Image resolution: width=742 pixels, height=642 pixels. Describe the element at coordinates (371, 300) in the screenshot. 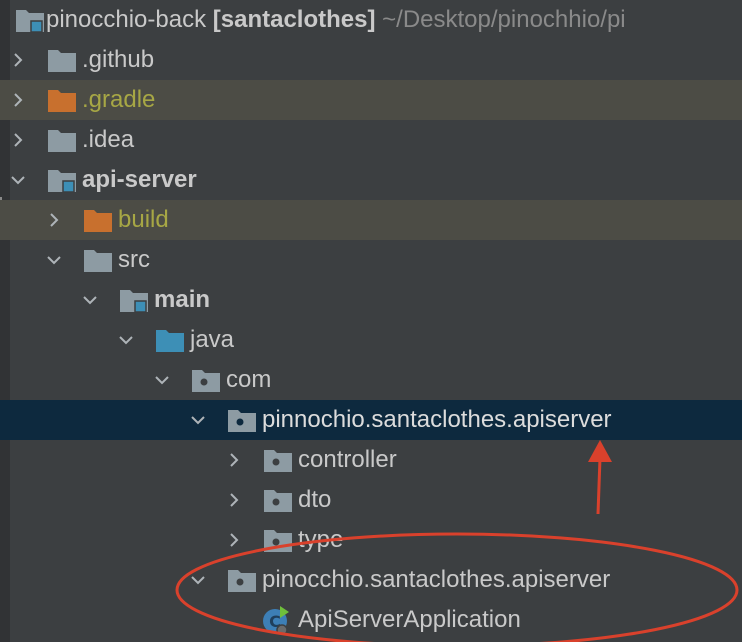

I see `tree-row-main: main` at that location.